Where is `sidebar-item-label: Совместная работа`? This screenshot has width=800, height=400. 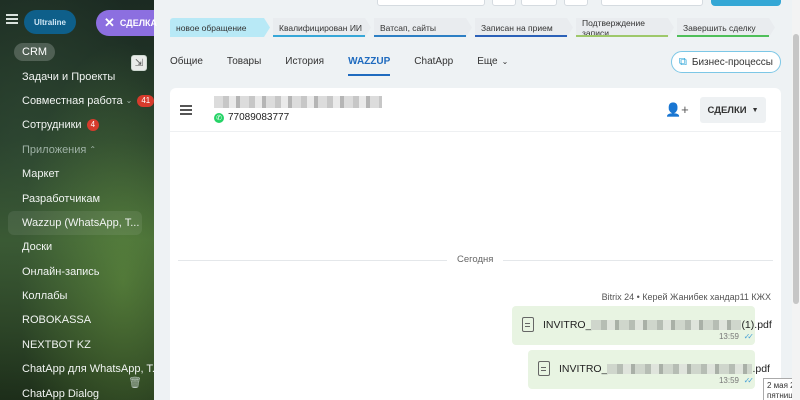 sidebar-item-label: Совместная работа is located at coordinates (72, 100).